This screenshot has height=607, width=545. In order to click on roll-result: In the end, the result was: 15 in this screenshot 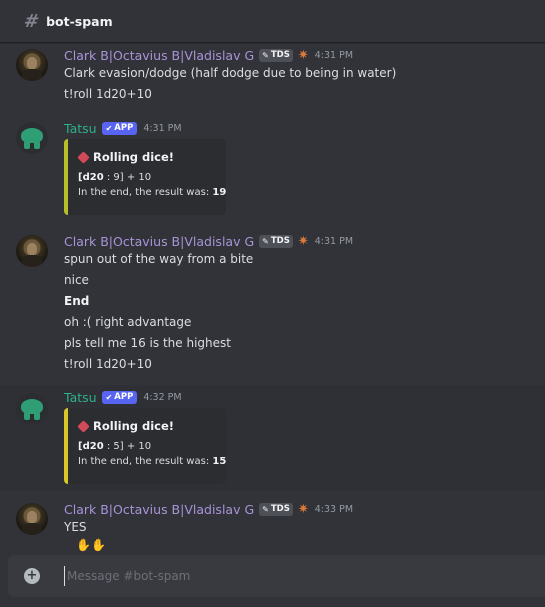, I will do `click(152, 461)`.